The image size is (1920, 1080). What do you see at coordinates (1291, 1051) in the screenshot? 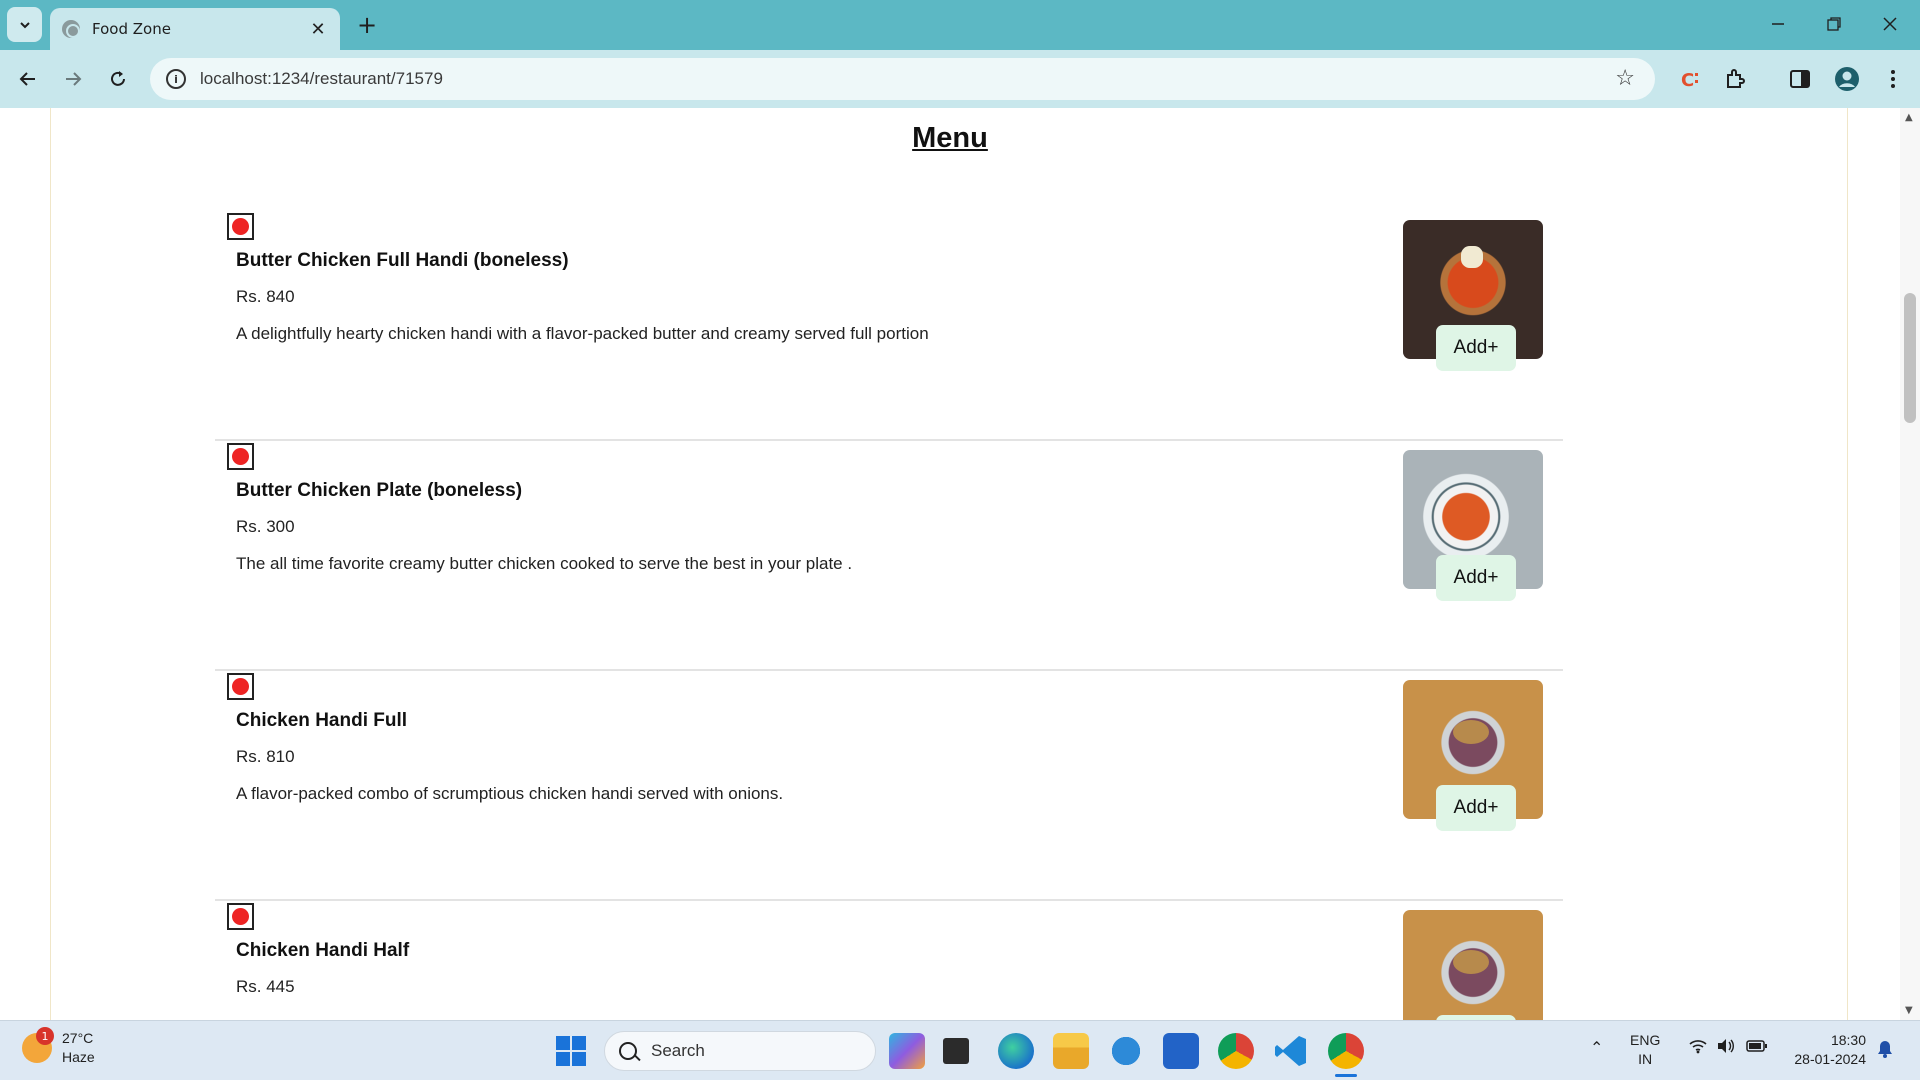
I see `vscode-app-icon` at bounding box center [1291, 1051].